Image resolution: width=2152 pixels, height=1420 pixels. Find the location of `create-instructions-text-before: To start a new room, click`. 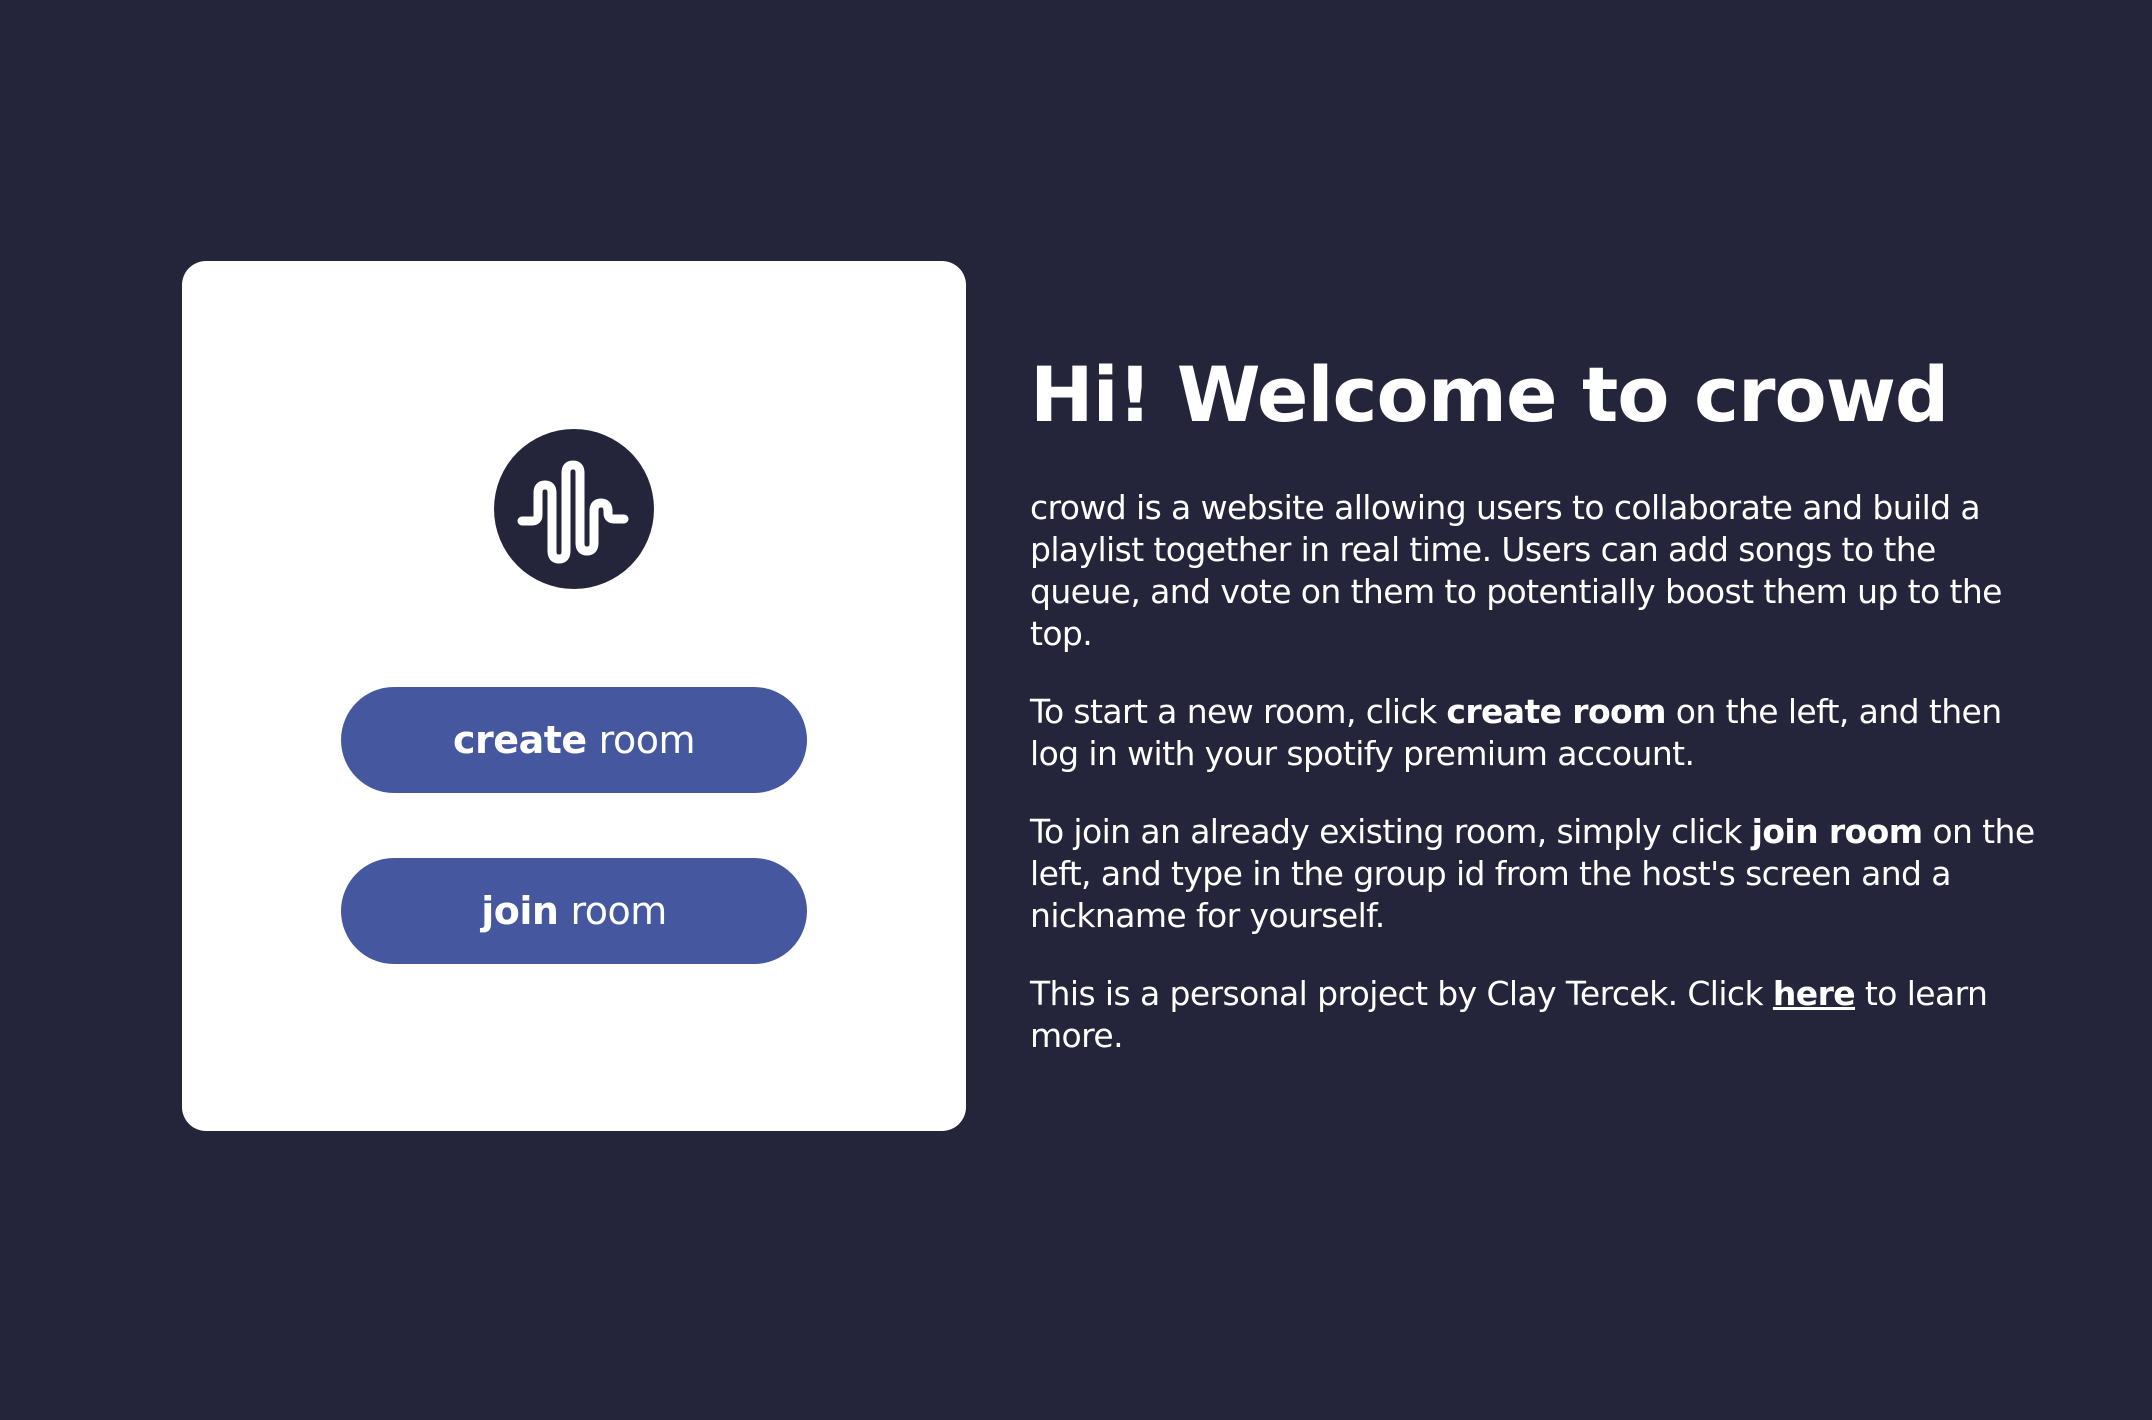

create-instructions-text-before: To start a new room, click is located at coordinates (1238, 711).